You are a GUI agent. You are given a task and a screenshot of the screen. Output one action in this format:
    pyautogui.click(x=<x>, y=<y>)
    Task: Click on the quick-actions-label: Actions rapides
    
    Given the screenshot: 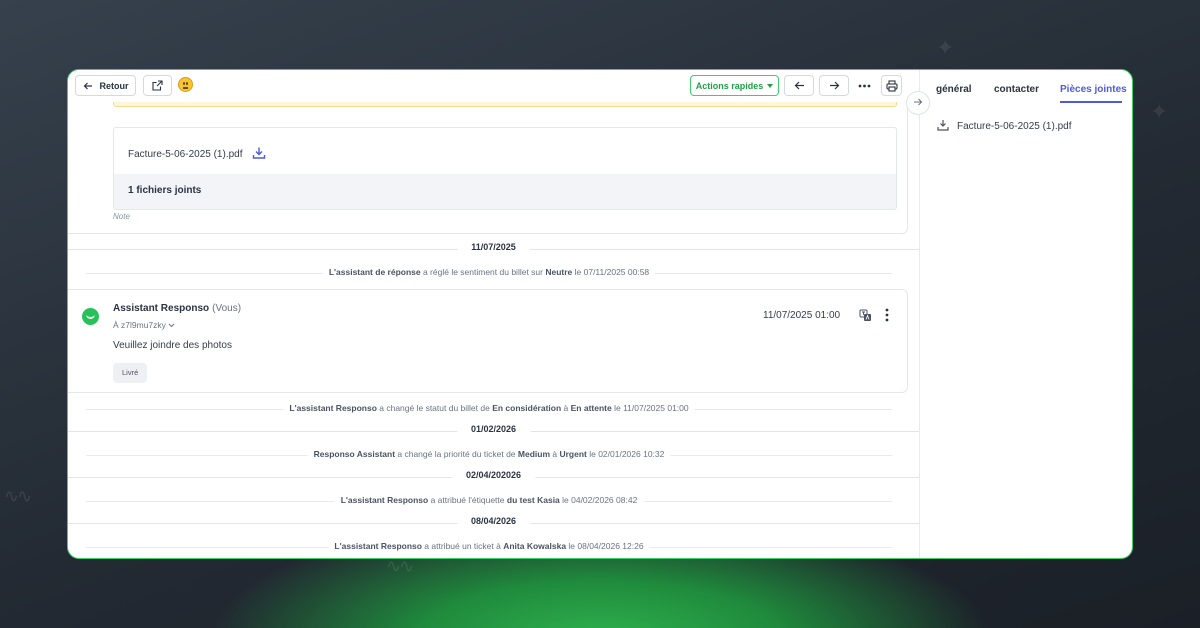 What is the action you would take?
    pyautogui.click(x=729, y=85)
    